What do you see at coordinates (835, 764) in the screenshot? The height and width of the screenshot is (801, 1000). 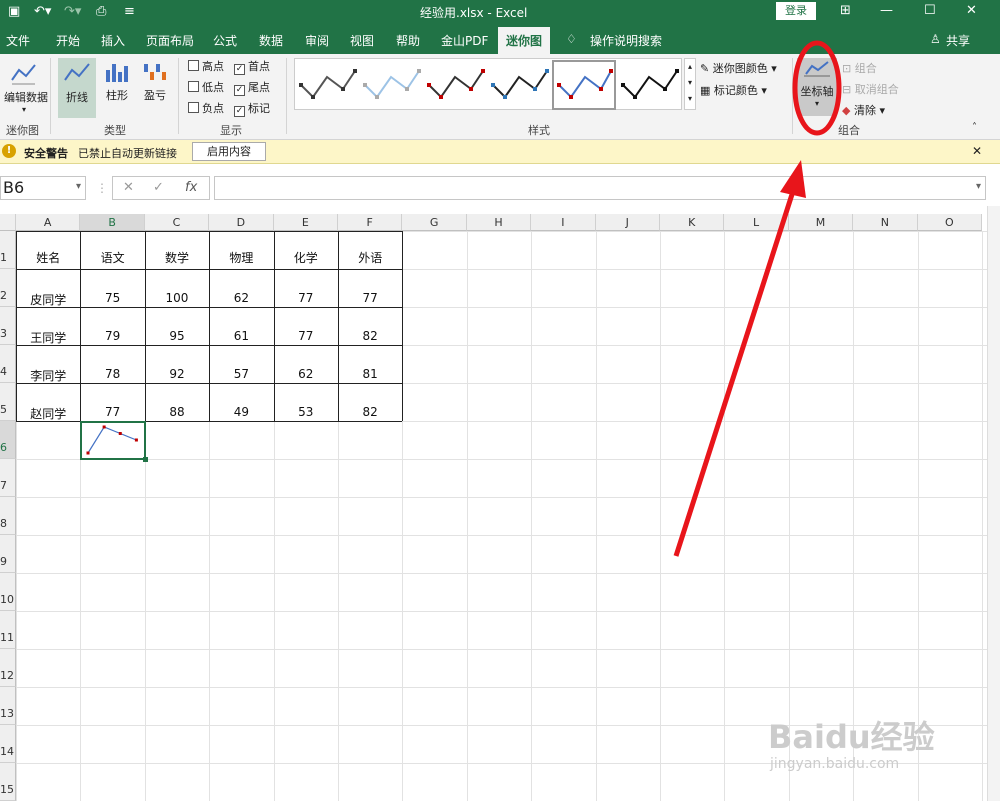 I see `watermark-url: jingyan.baidu.com` at bounding box center [835, 764].